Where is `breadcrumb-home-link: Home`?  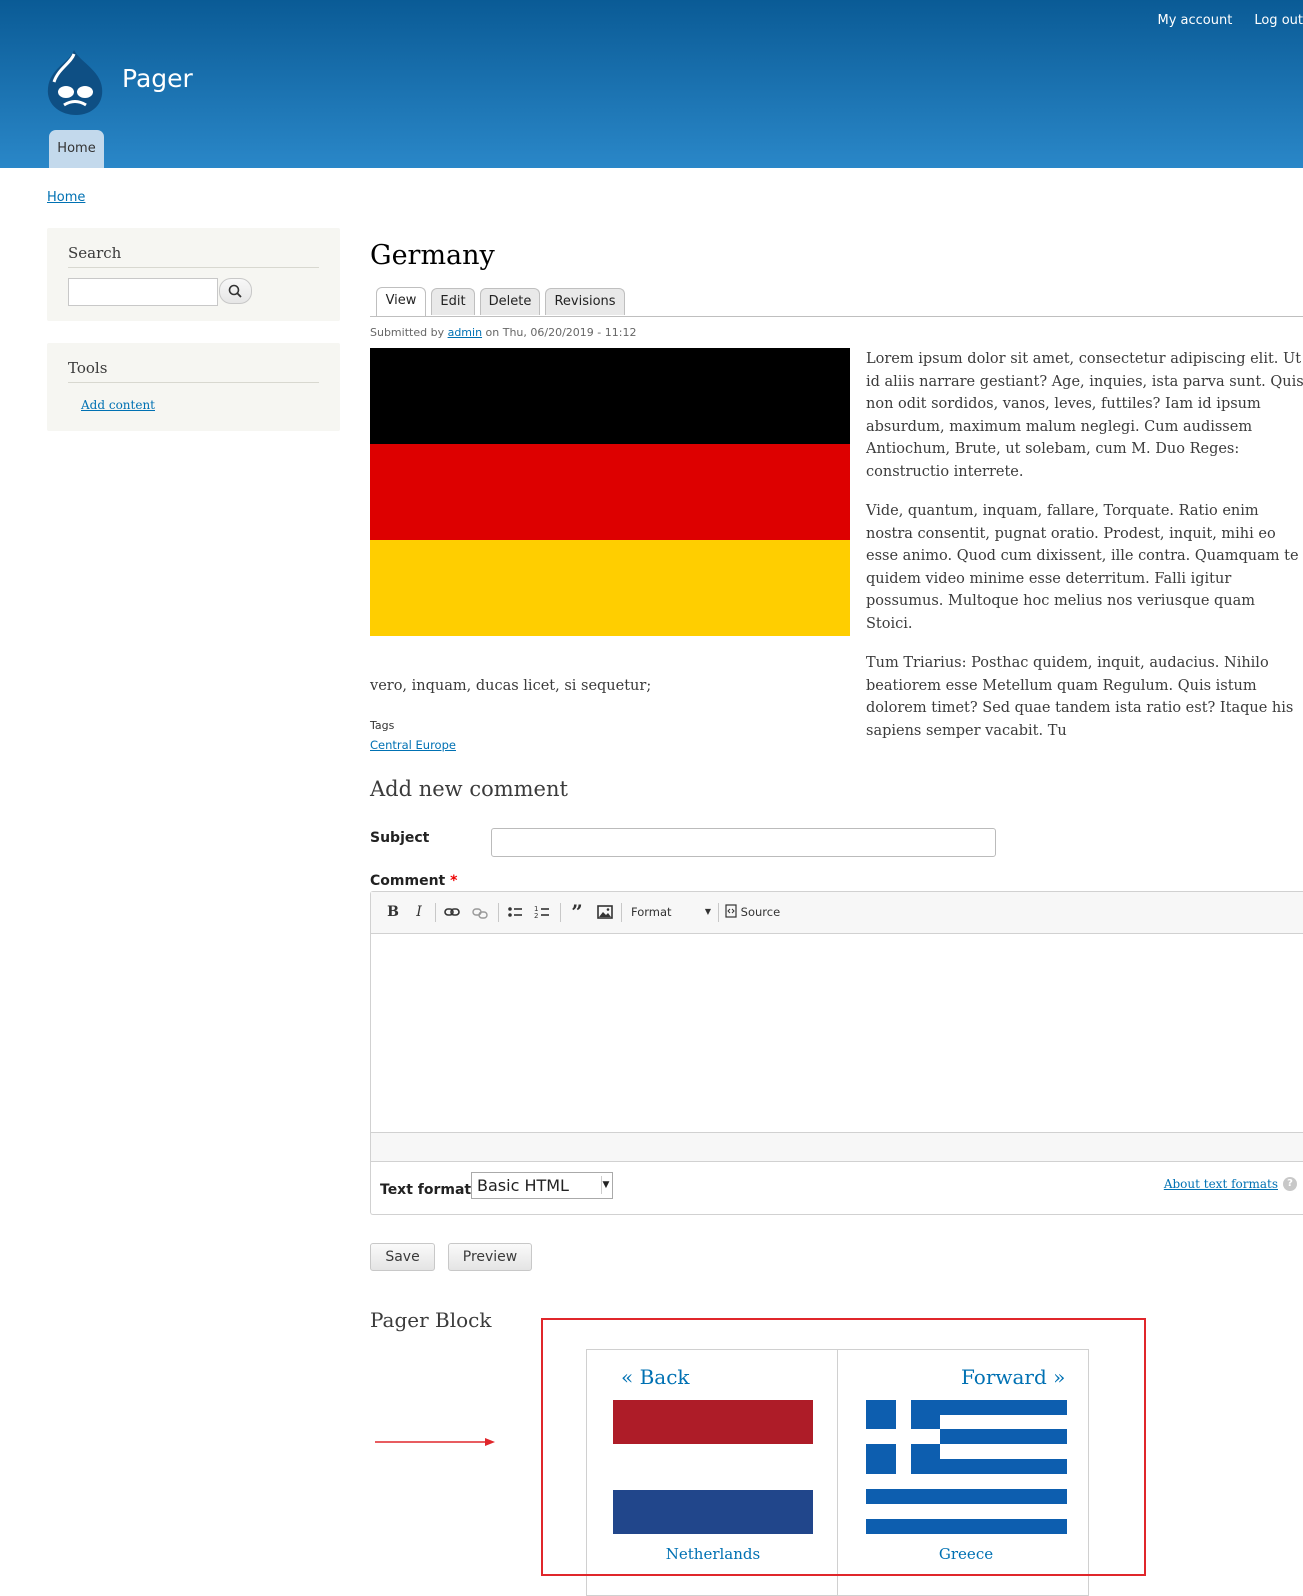
breadcrumb-home-link: Home is located at coordinates (66, 197).